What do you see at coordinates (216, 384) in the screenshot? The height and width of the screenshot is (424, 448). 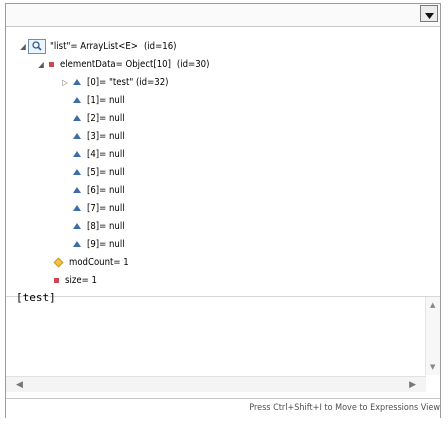 I see `horizontal-scrollbar: ◀ ▶` at bounding box center [216, 384].